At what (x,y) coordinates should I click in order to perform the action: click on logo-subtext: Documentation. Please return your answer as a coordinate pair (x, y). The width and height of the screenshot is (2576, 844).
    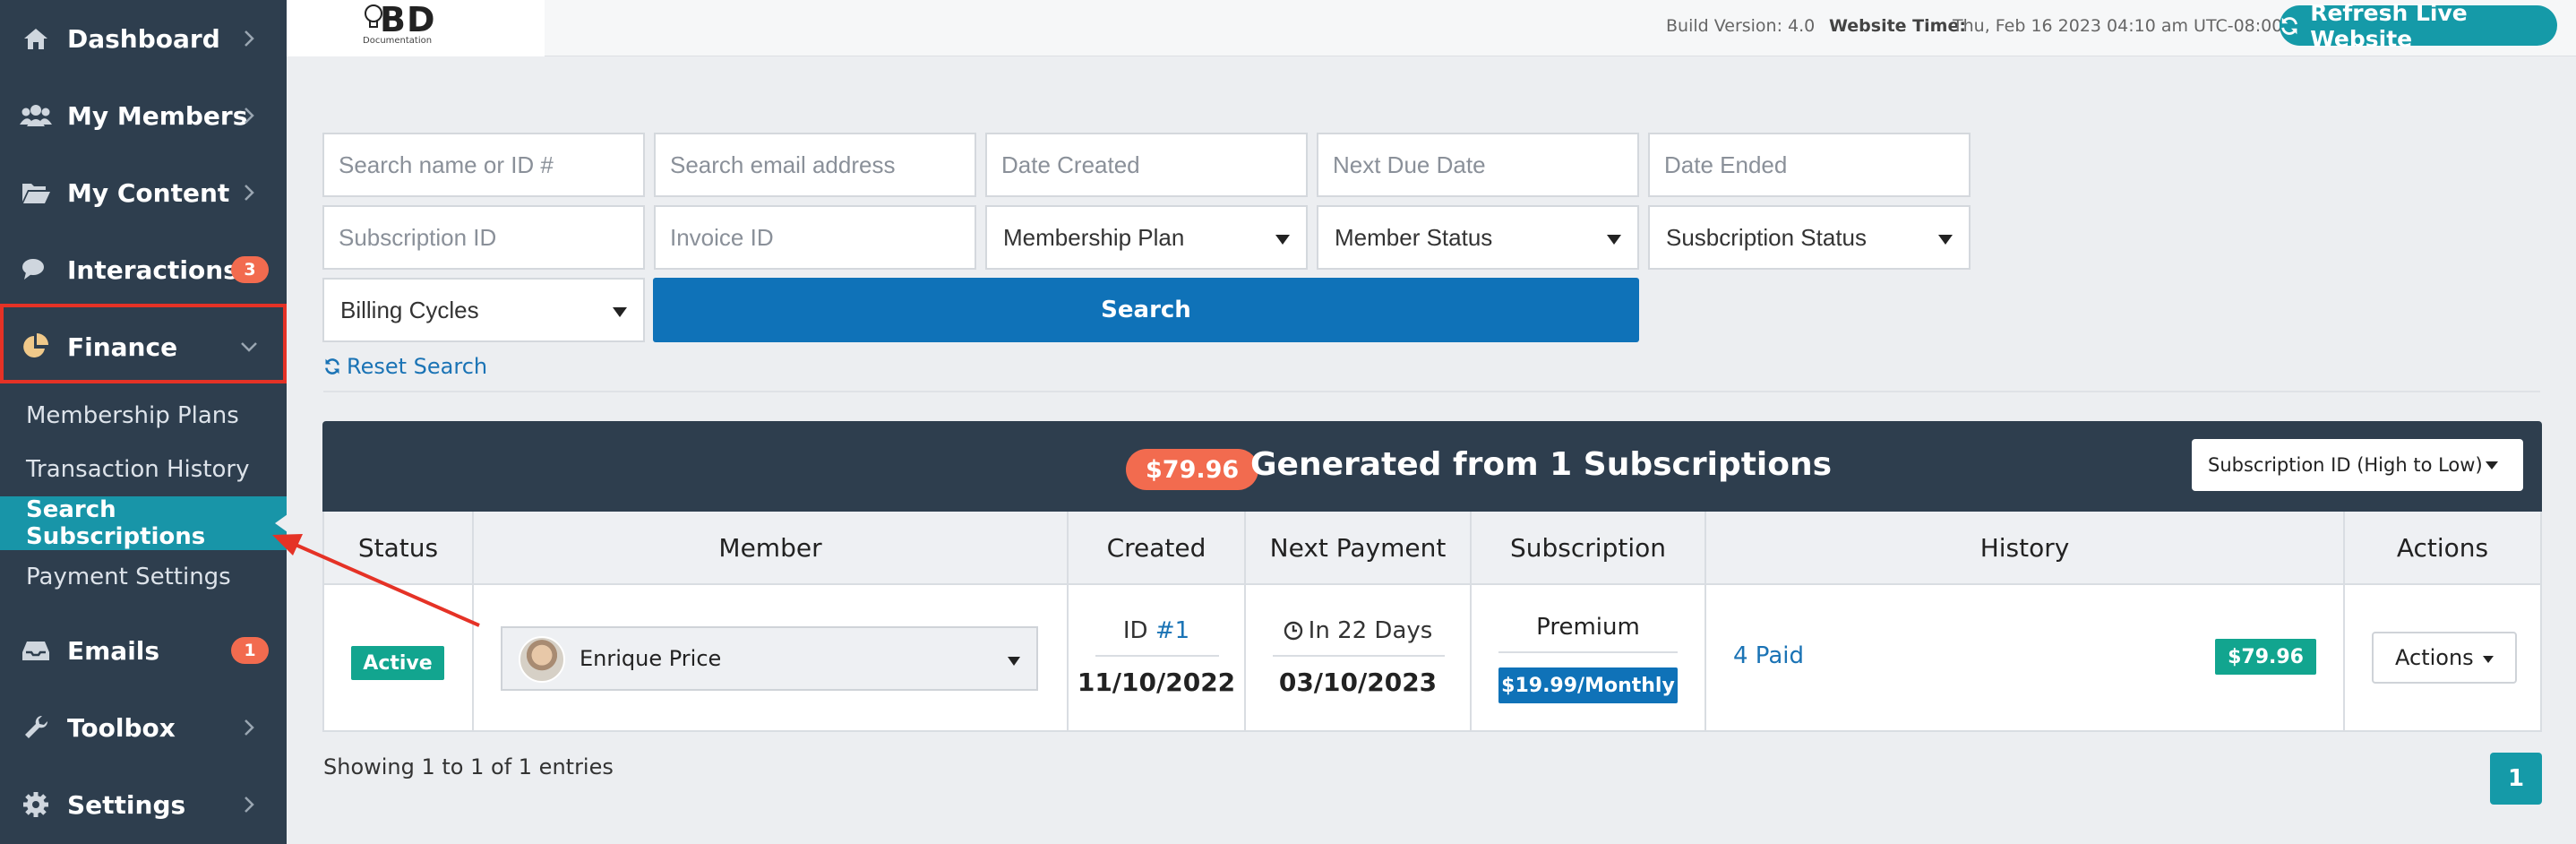
    Looking at the image, I should click on (398, 41).